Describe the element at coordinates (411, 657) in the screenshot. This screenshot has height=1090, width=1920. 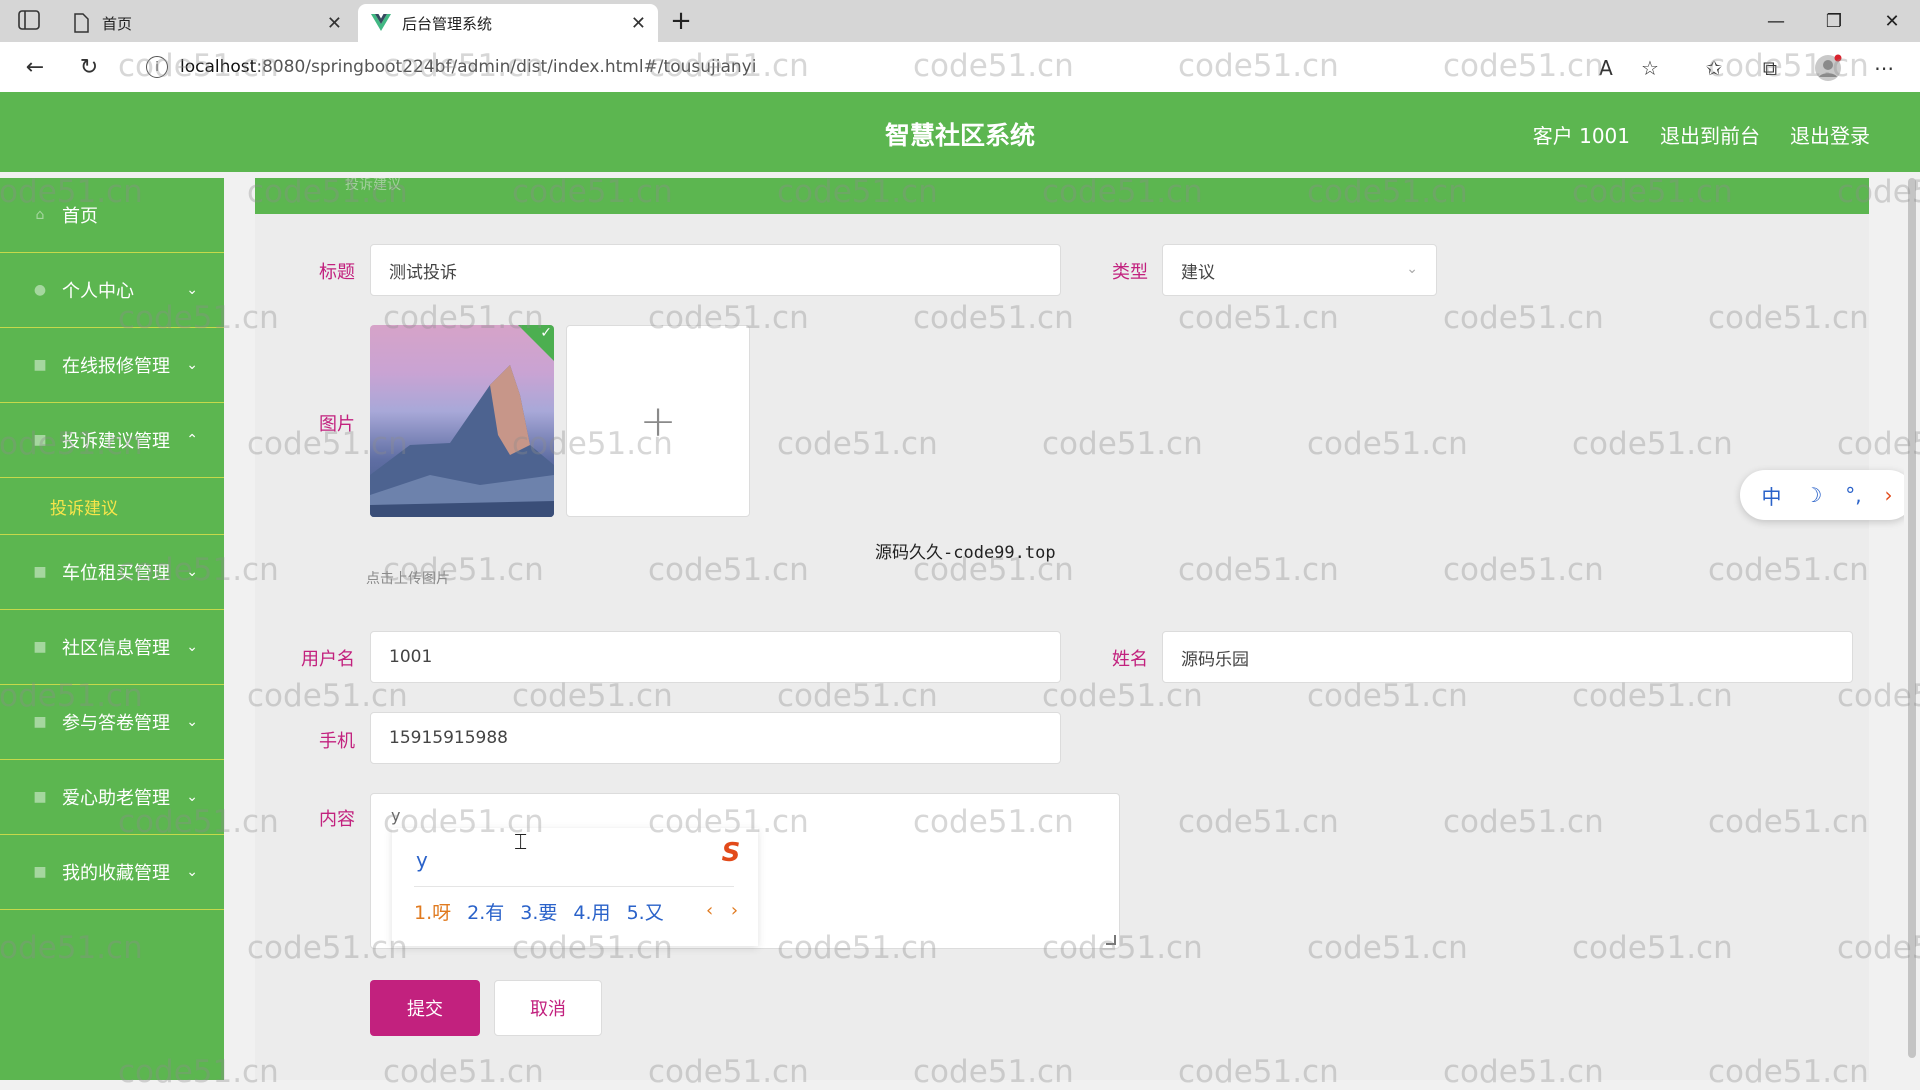
I see `username-value: 1001` at that location.